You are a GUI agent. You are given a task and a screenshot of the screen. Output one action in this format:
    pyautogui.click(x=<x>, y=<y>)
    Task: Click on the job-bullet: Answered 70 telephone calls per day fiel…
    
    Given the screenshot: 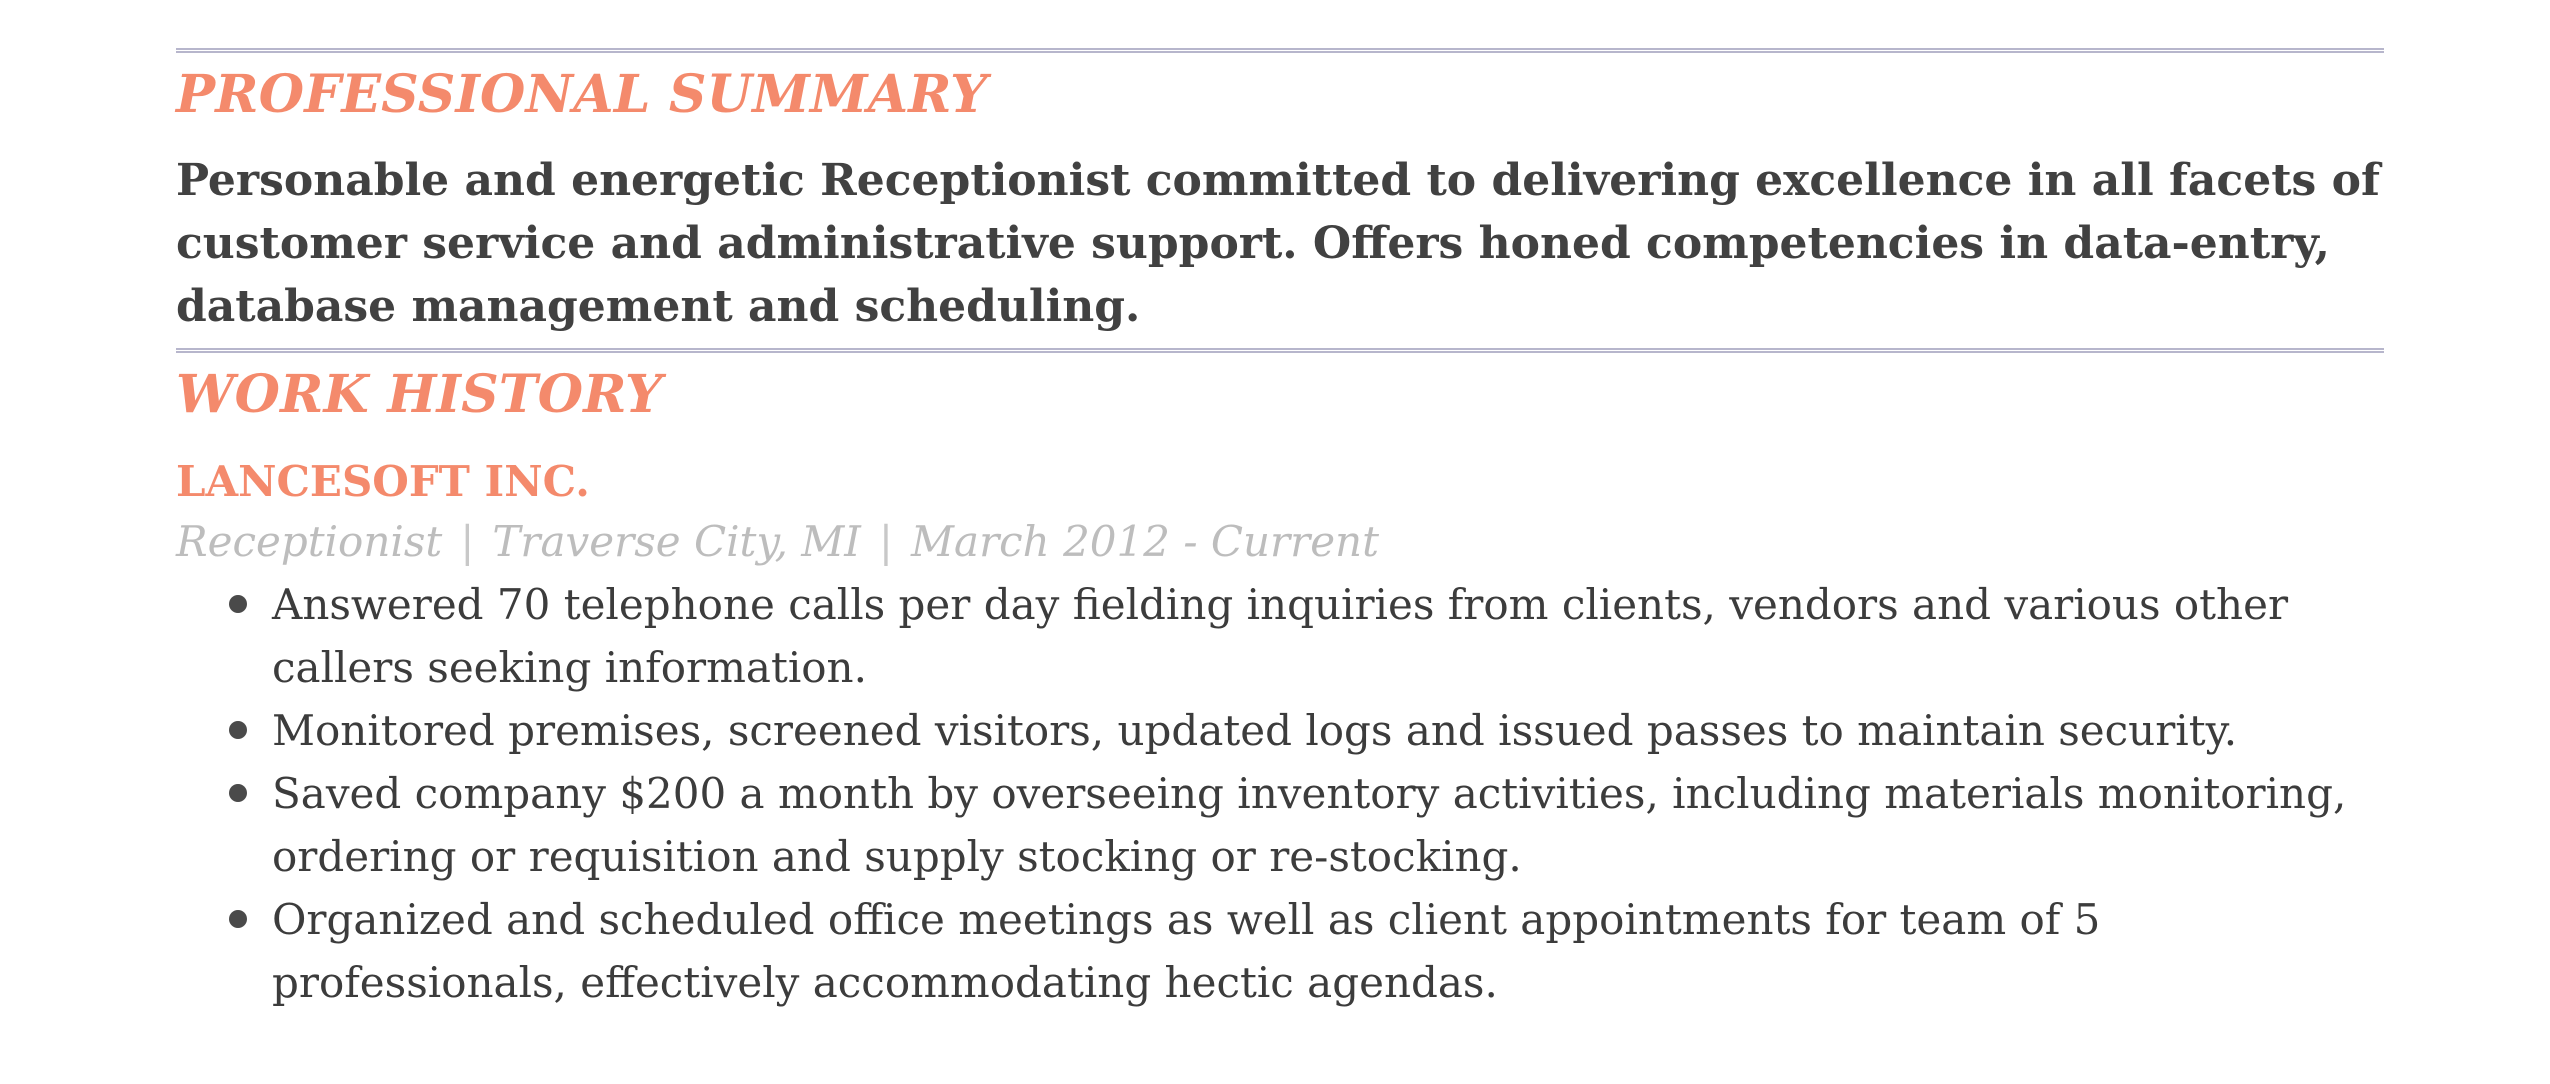 What is the action you would take?
    pyautogui.click(x=1280, y=636)
    